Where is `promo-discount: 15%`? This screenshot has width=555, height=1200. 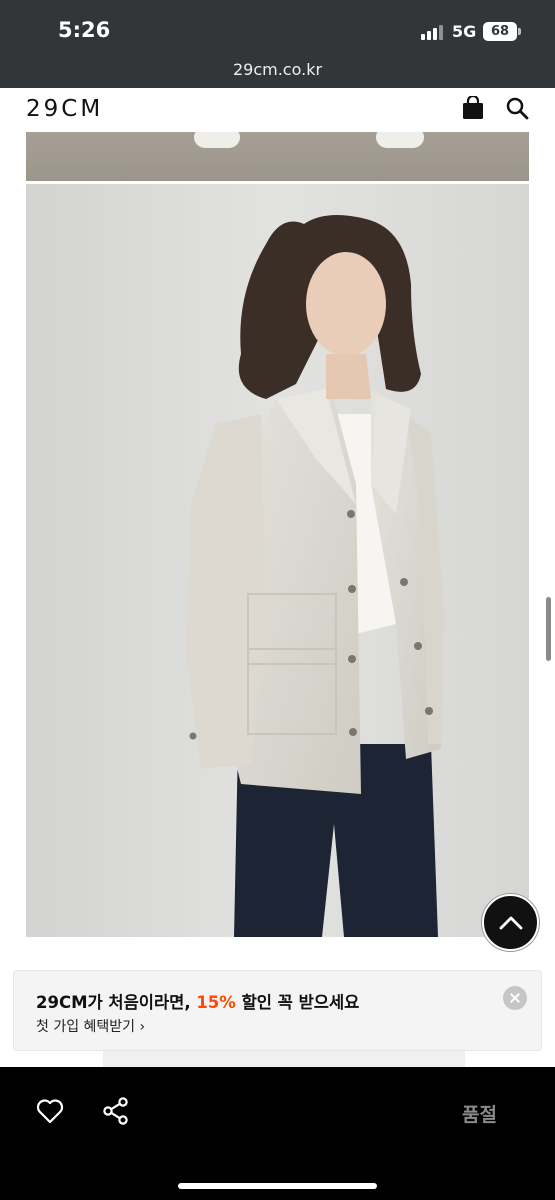
promo-discount: 15% is located at coordinates (216, 1002).